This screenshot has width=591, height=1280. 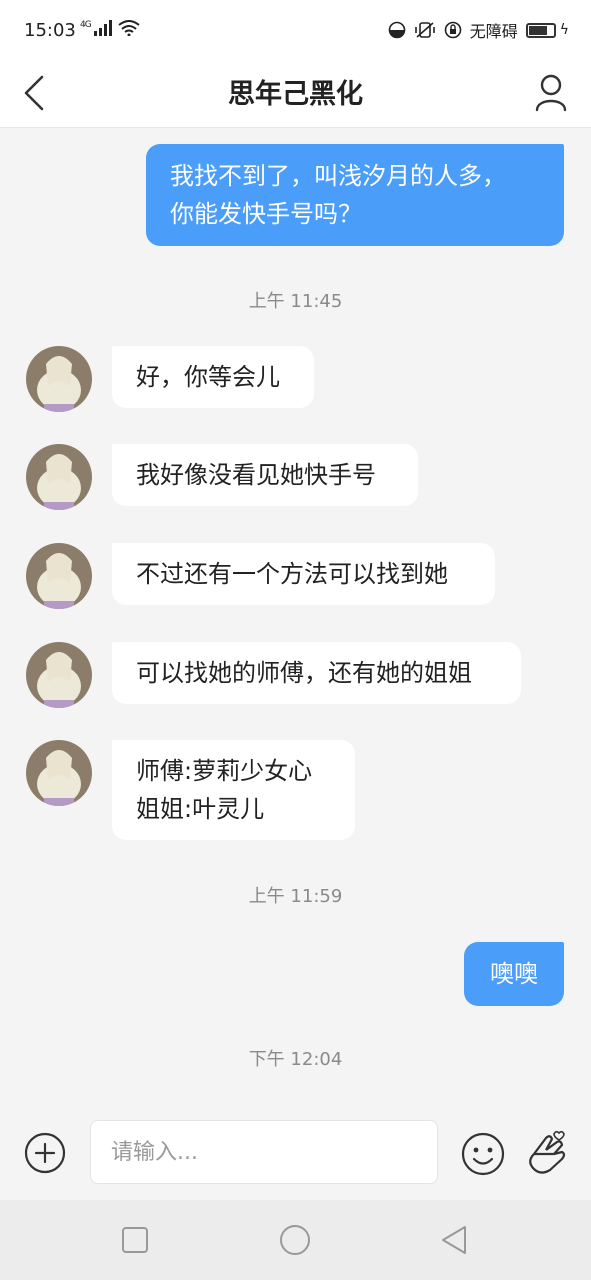 What do you see at coordinates (295, 301) in the screenshot?
I see `timestamp: 上午 11:45` at bounding box center [295, 301].